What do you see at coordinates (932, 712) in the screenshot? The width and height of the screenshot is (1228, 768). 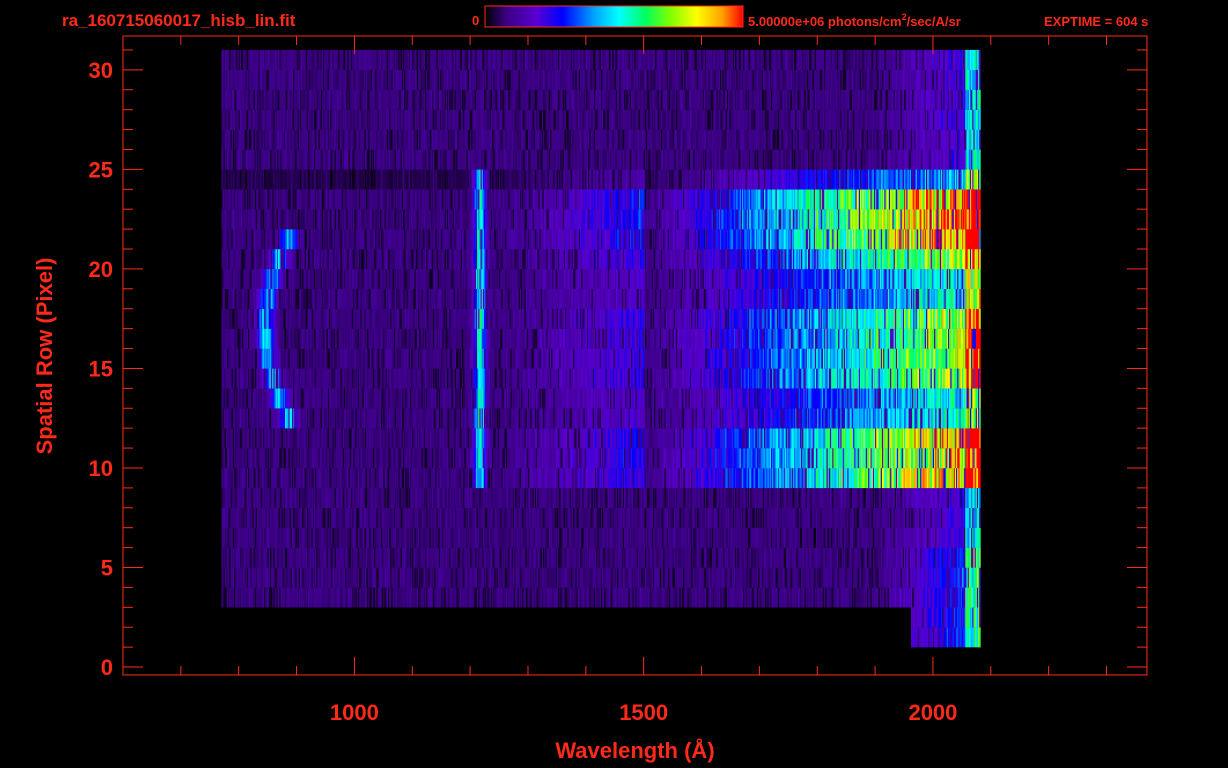 I see `x-tick-label: 2000` at bounding box center [932, 712].